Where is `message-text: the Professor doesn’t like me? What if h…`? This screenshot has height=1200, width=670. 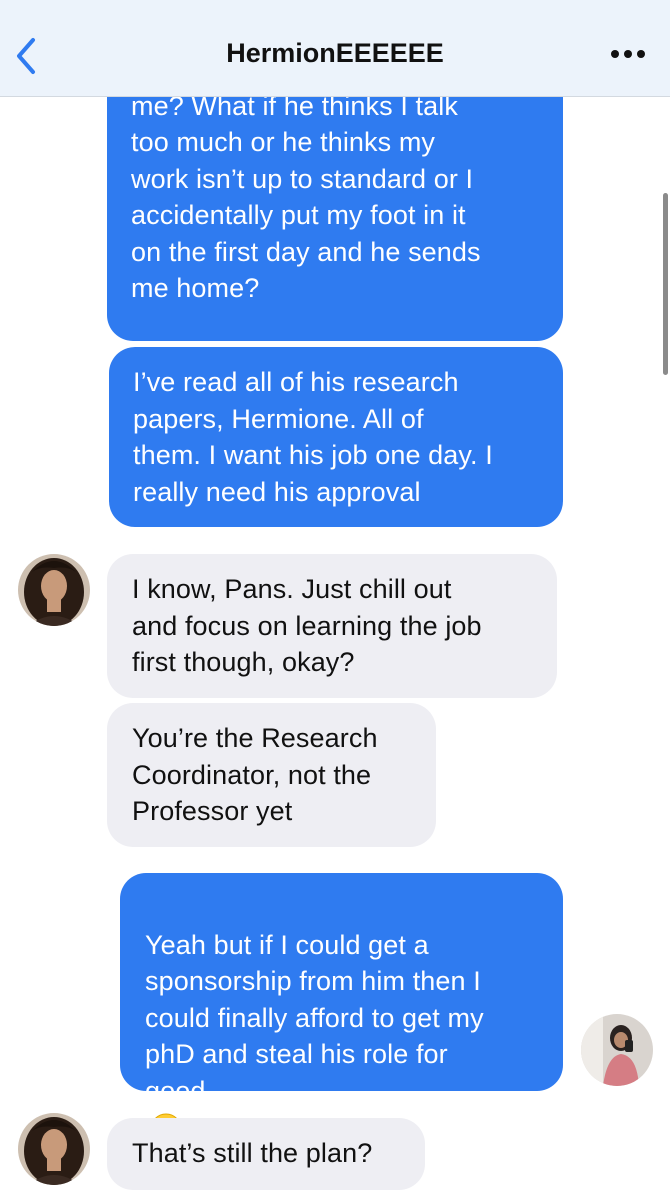 message-text: the Professor doesn’t like me? What if h… is located at coordinates (306, 200).